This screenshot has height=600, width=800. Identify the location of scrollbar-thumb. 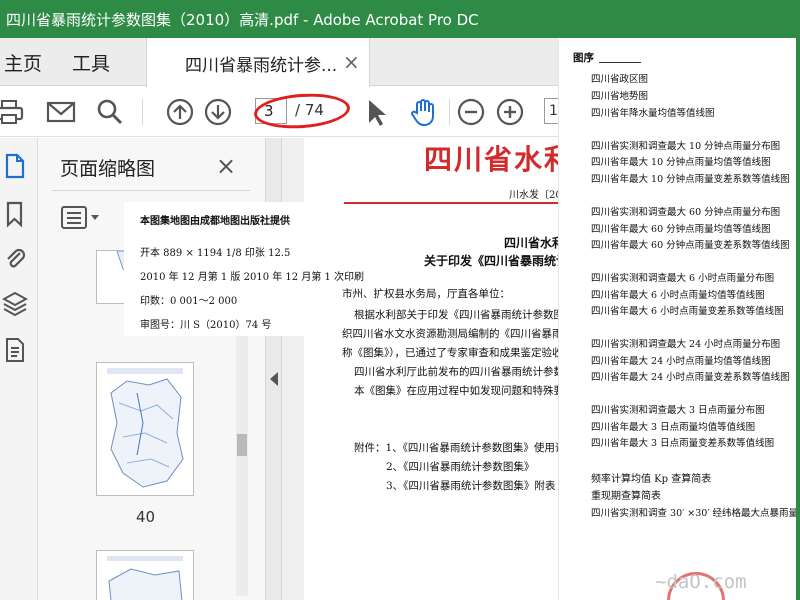
(242, 445).